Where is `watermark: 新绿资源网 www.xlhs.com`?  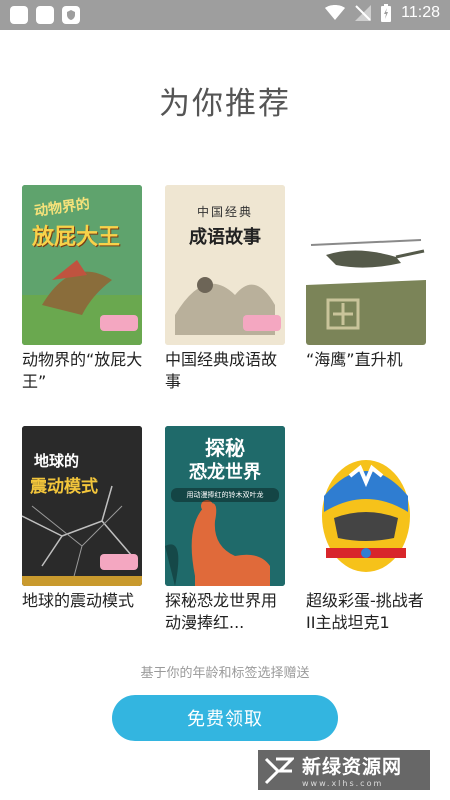 watermark: 新绿资源网 www.xlhs.com is located at coordinates (344, 770).